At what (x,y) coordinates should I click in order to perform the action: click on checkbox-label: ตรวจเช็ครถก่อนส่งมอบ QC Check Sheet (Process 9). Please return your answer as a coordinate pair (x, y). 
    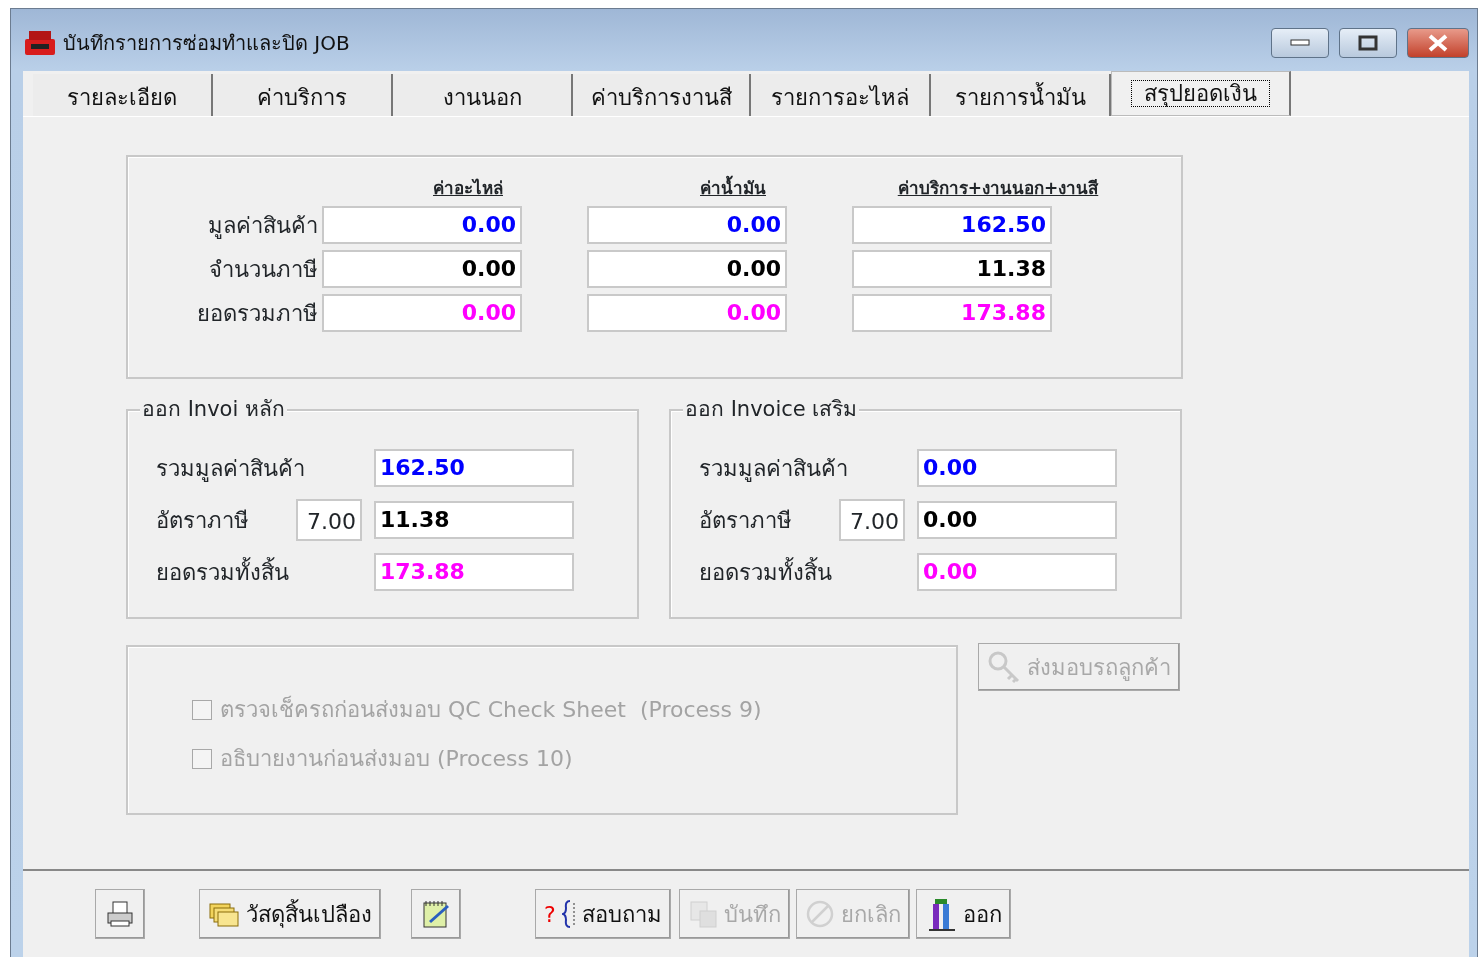
    Looking at the image, I should click on (491, 709).